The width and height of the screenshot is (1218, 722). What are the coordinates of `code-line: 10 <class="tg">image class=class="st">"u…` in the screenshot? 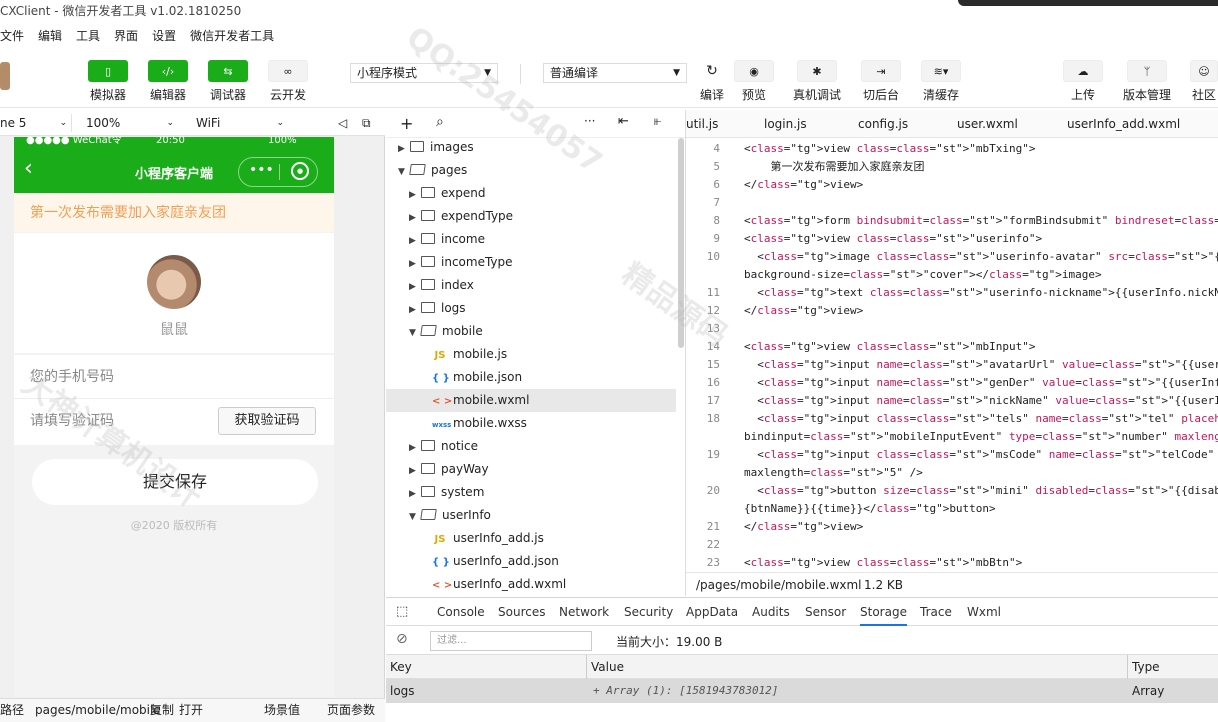 It's located at (952, 257).